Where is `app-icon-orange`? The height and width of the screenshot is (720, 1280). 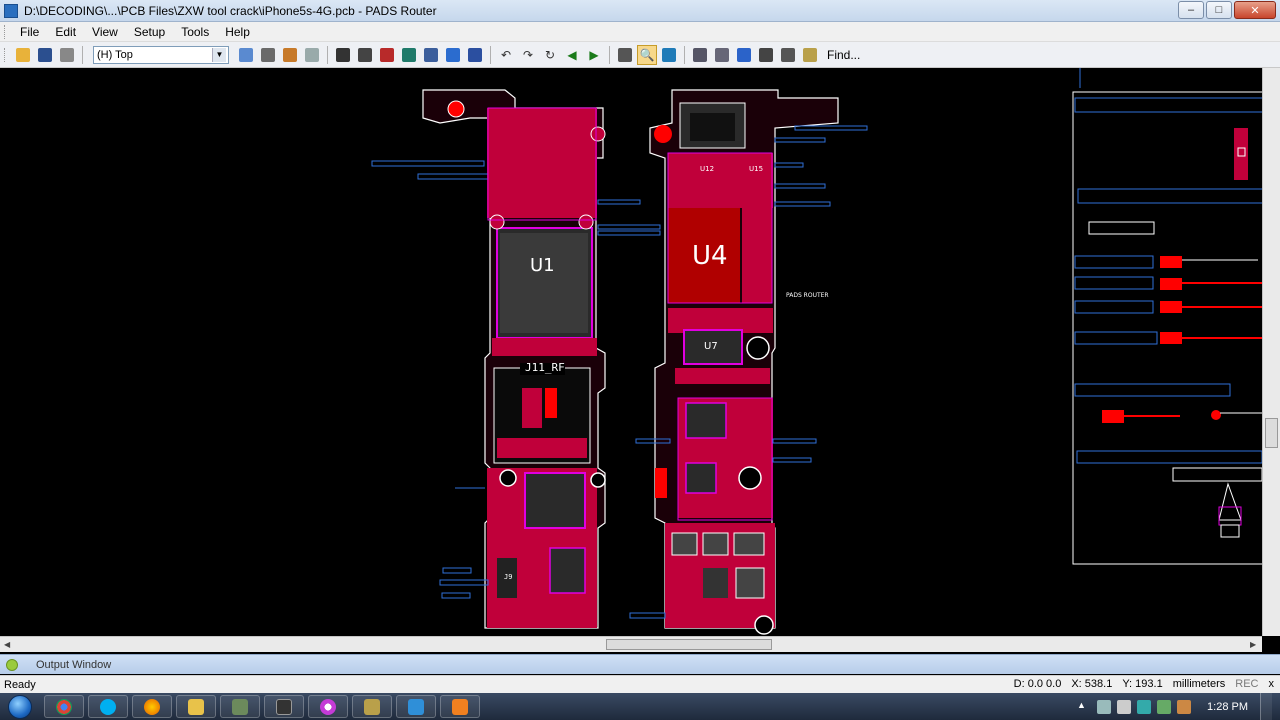 app-icon-orange is located at coordinates (460, 706).